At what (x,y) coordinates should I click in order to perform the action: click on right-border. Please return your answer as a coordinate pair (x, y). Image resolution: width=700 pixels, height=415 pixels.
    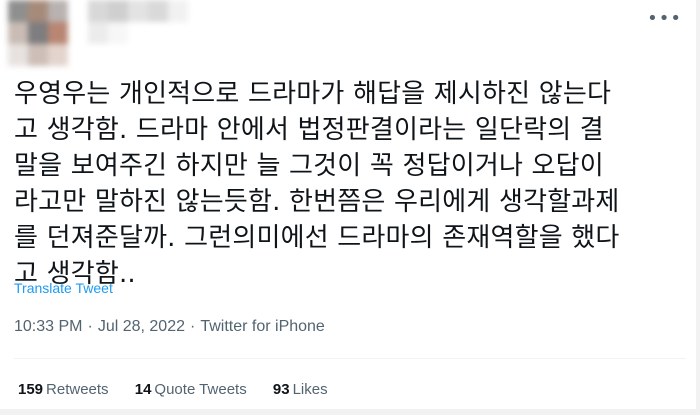
    Looking at the image, I should click on (698, 207).